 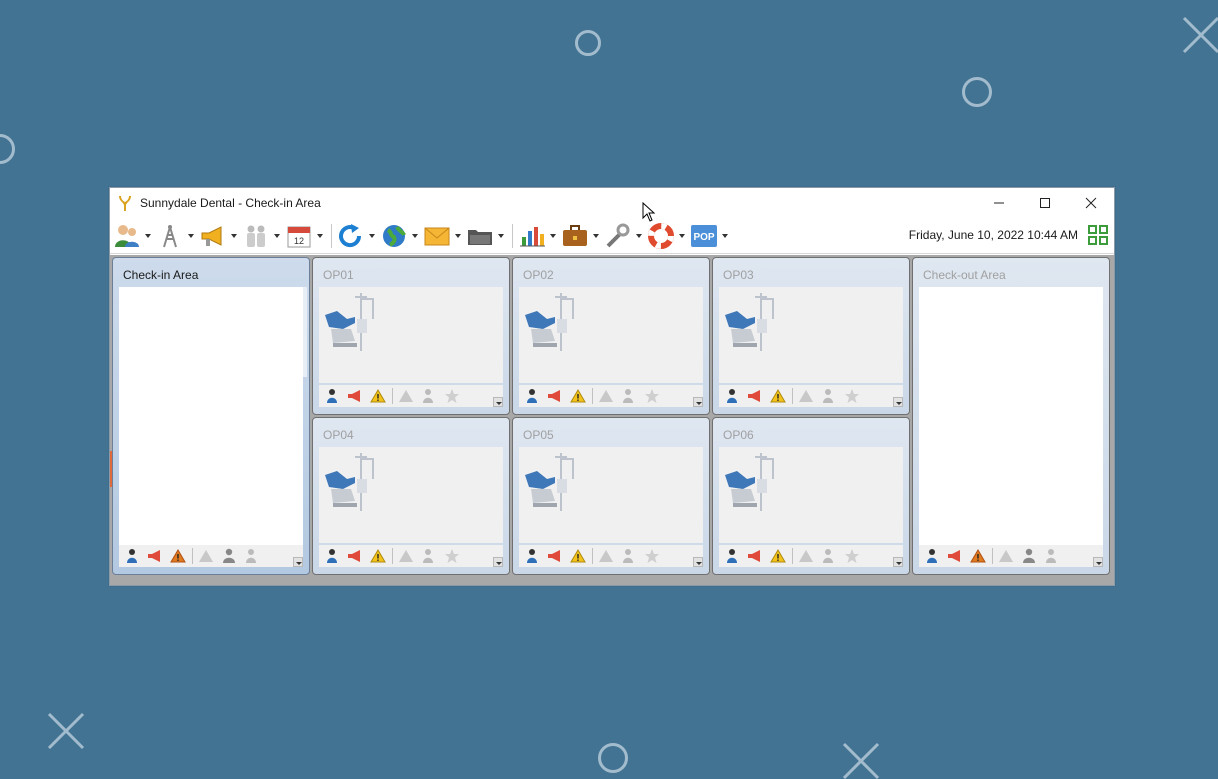 I want to click on operatory-panel-op04: OP04, so click(x=411, y=496).